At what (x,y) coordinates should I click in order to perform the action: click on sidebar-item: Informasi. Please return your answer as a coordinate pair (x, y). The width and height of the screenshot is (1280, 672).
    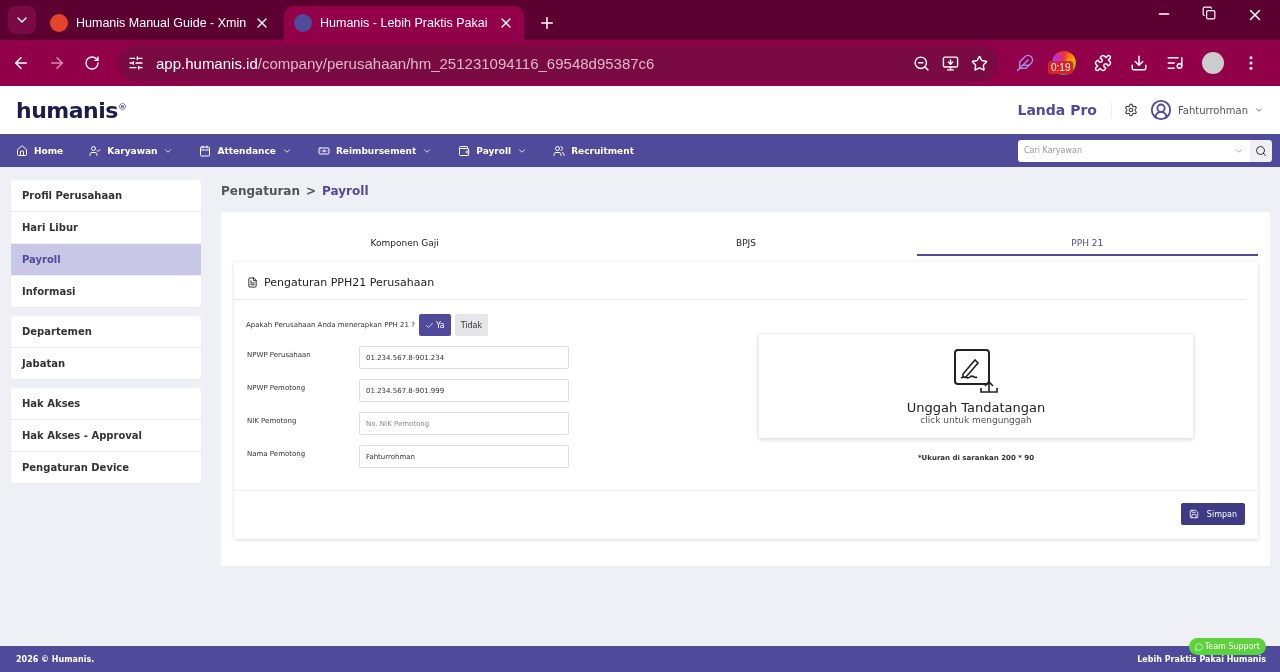
    Looking at the image, I should click on (106, 292).